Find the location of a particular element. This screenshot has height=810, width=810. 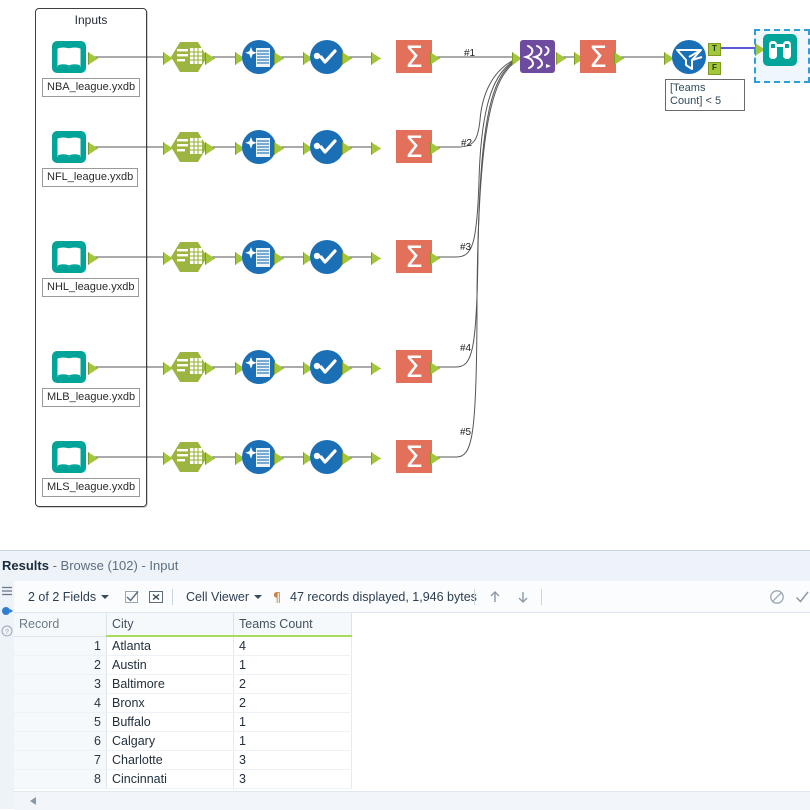

table-row: 8 Cincinnati 3 is located at coordinates (183, 779).